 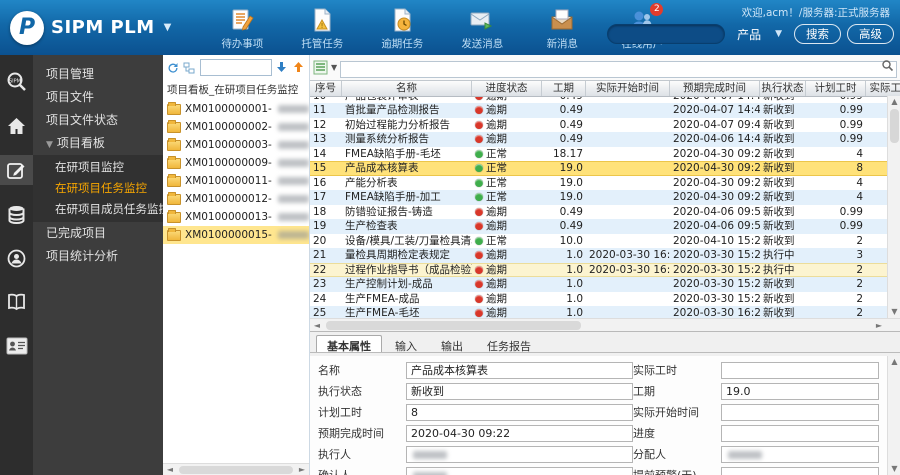 What do you see at coordinates (870, 34) in the screenshot?
I see `advanced-search-button: 高级` at bounding box center [870, 34].